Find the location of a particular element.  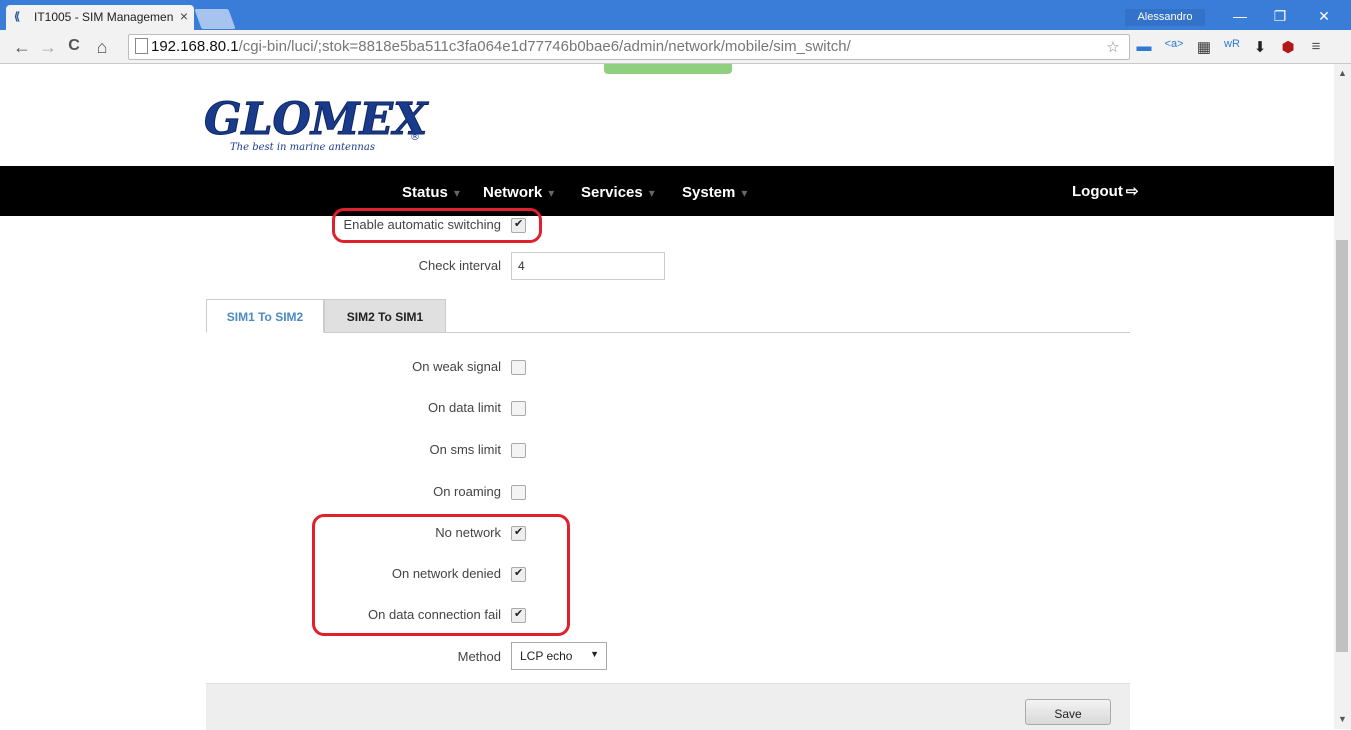

site-favicon-icon: ⟪ is located at coordinates (17, 17).